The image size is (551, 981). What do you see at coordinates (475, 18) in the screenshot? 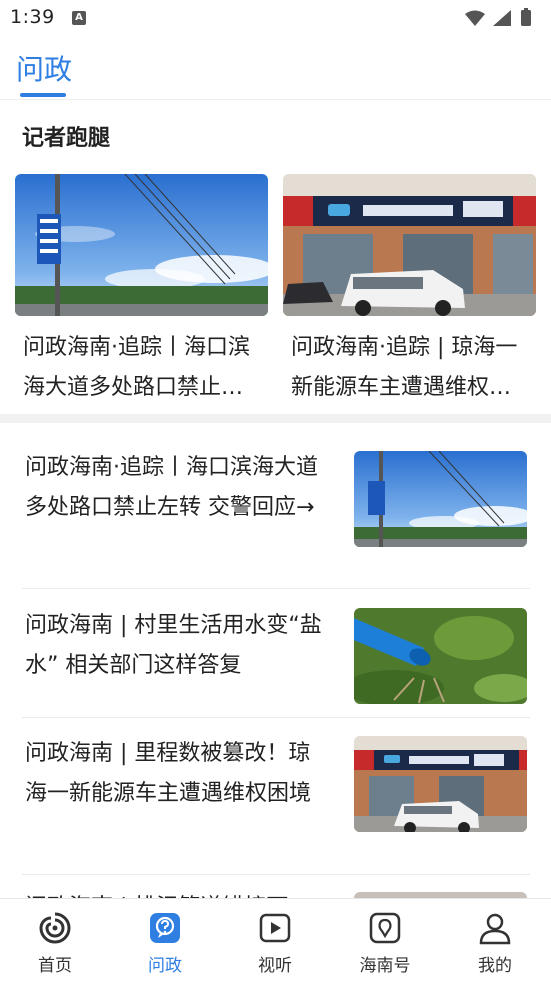
I see `wifi-icon` at bounding box center [475, 18].